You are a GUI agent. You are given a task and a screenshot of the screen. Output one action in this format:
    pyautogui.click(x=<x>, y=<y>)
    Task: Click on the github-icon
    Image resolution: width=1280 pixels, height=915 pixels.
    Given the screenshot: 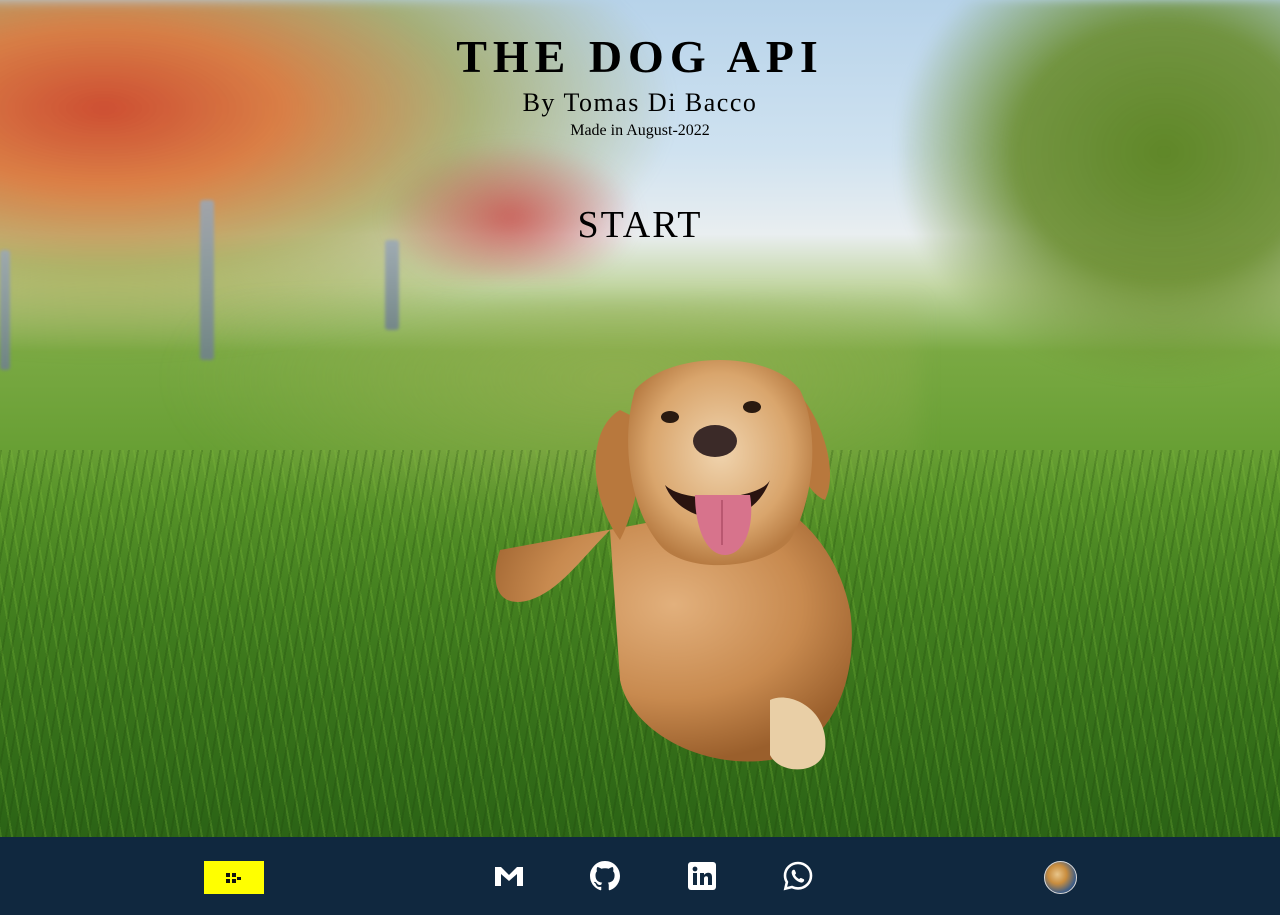 What is the action you would take?
    pyautogui.click(x=605, y=876)
    